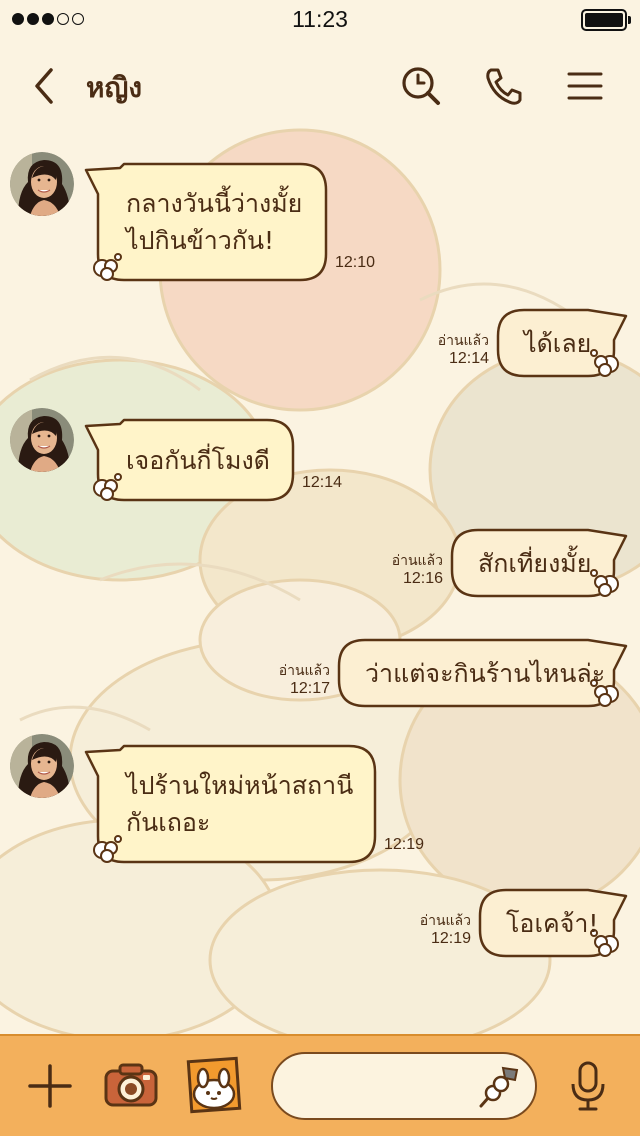 The width and height of the screenshot is (640, 1136). I want to click on sticker-button, so click(214, 1085).